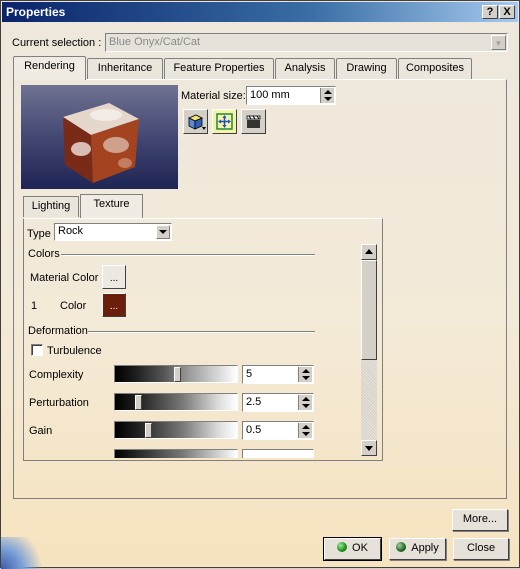 Image resolution: width=520 pixels, height=569 pixels. Describe the element at coordinates (366, 68) in the screenshot. I see `tab-drawing: Drawing` at that location.